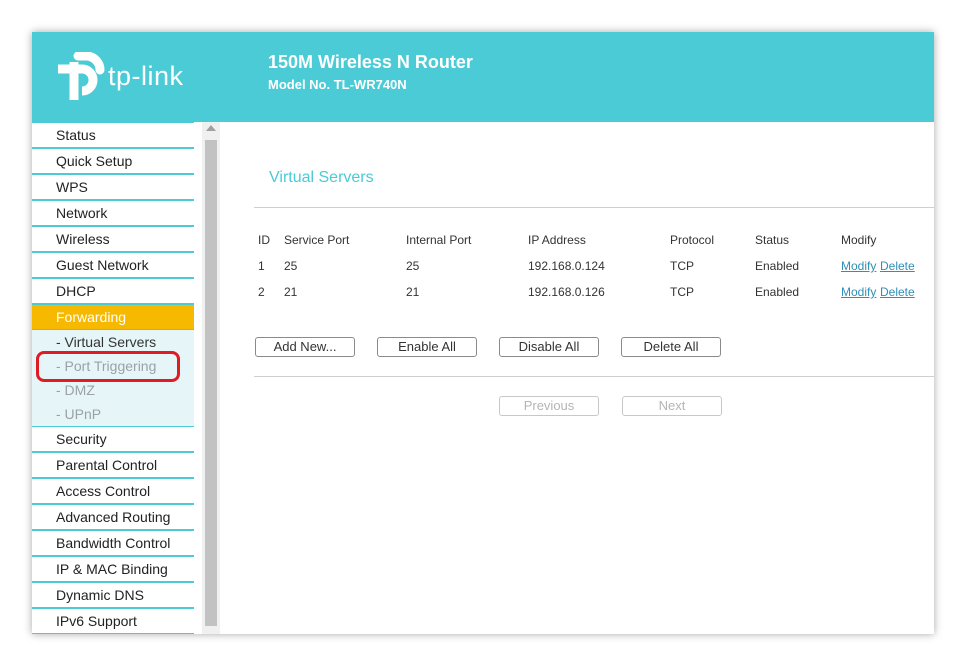 The height and width of the screenshot is (666, 966). I want to click on cell-internal-port: 21, so click(413, 292).